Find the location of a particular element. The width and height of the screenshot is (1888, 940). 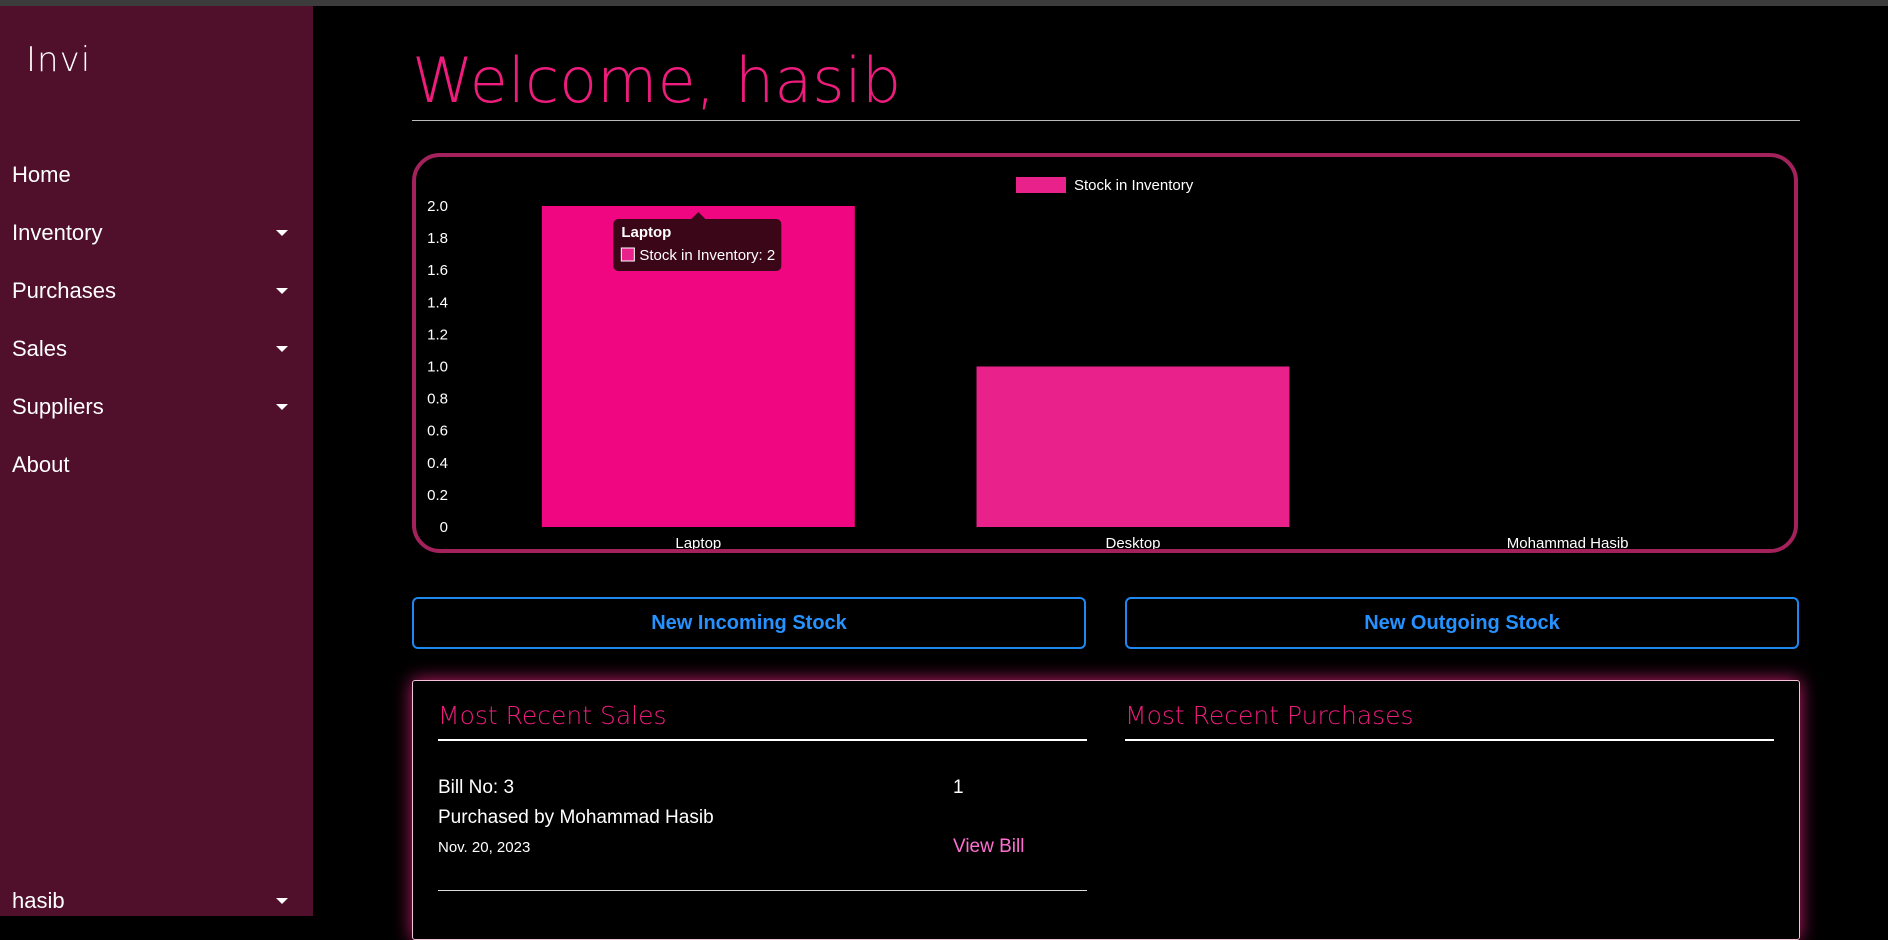

tooltip-title: Laptop is located at coordinates (646, 232).